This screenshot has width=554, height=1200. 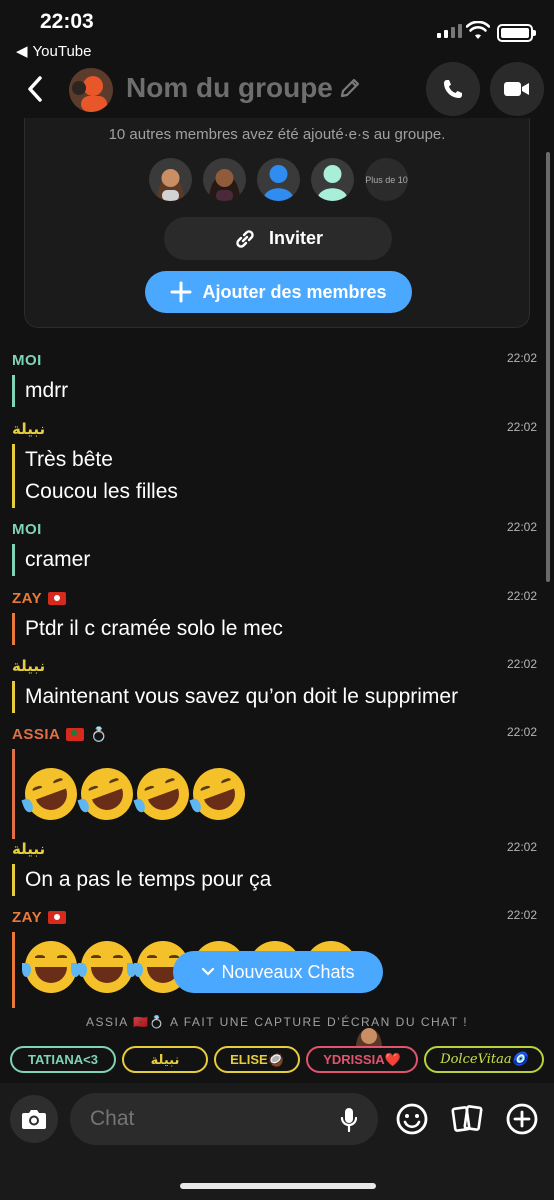 What do you see at coordinates (386, 179) in the screenshot?
I see `more-members: Plus de 10` at bounding box center [386, 179].